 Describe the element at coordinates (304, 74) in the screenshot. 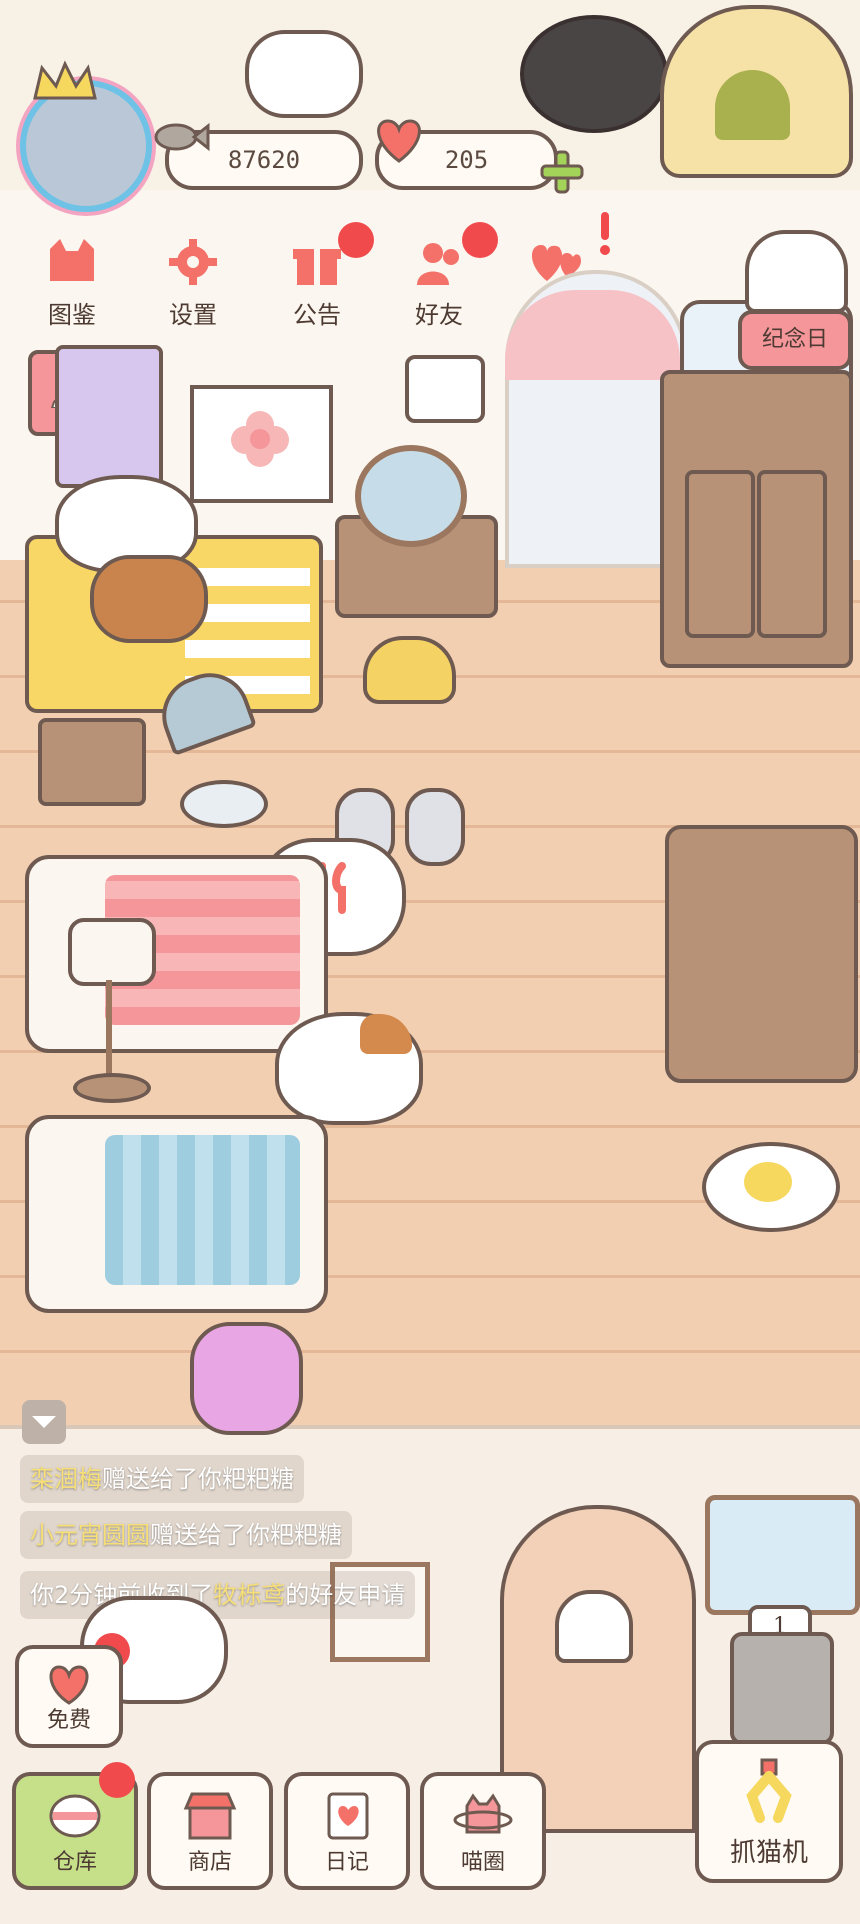

I see `pet-bowl-decor` at that location.